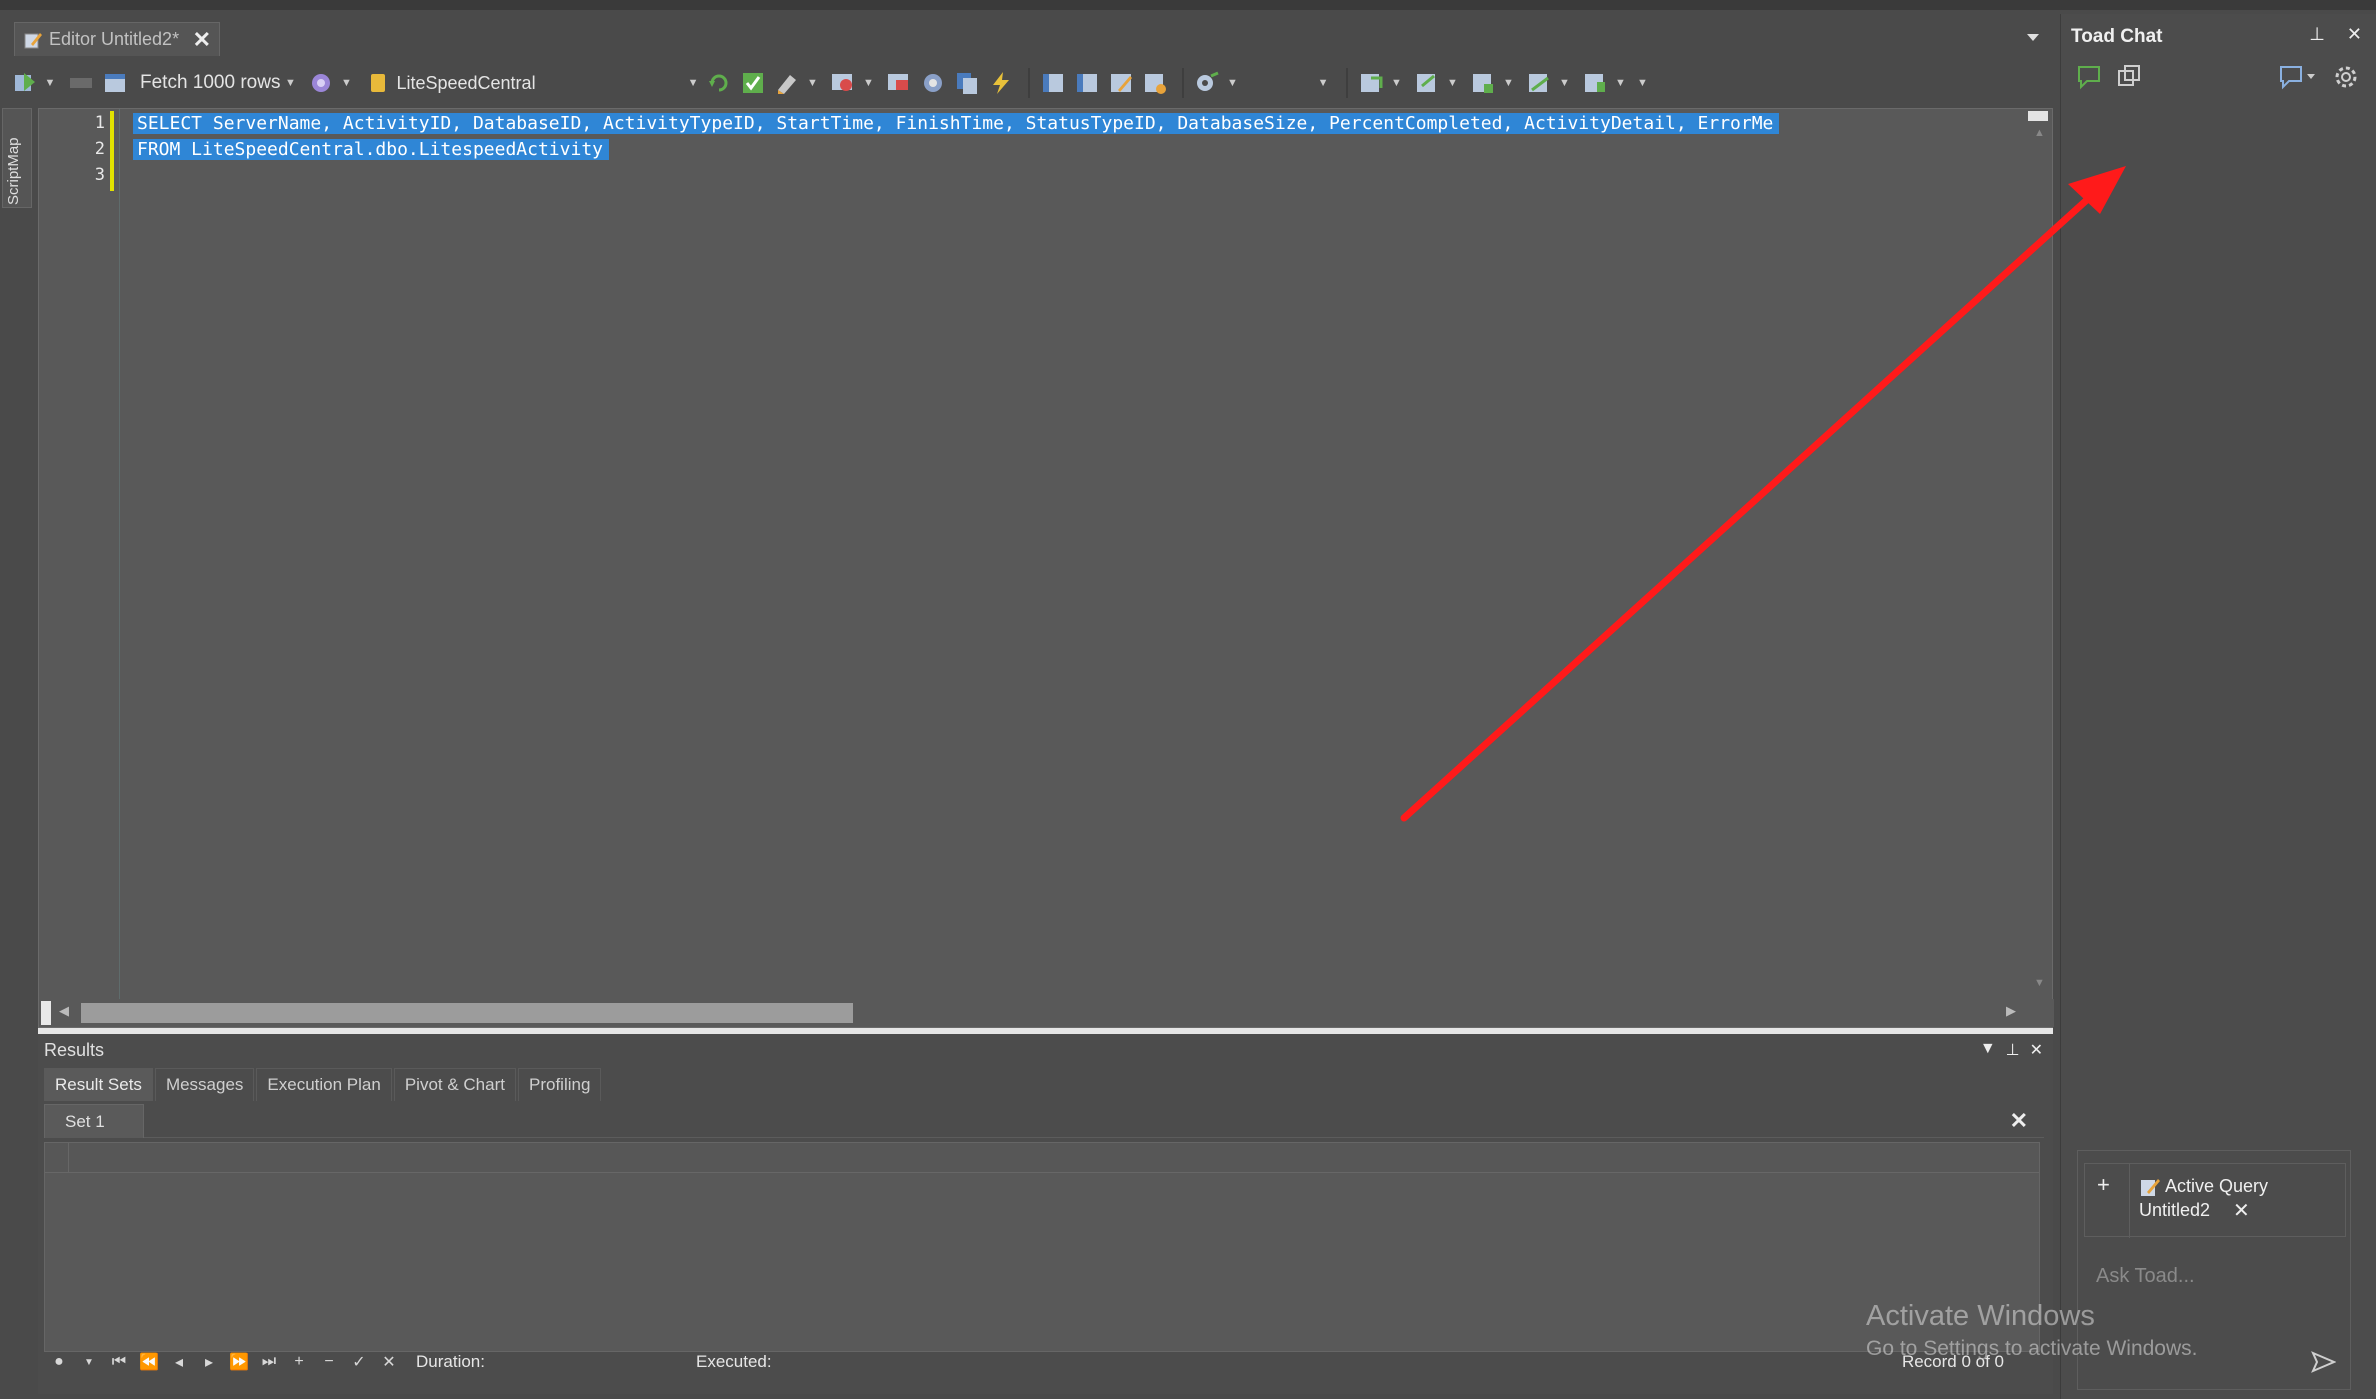  I want to click on connection-color-icon, so click(321, 83).